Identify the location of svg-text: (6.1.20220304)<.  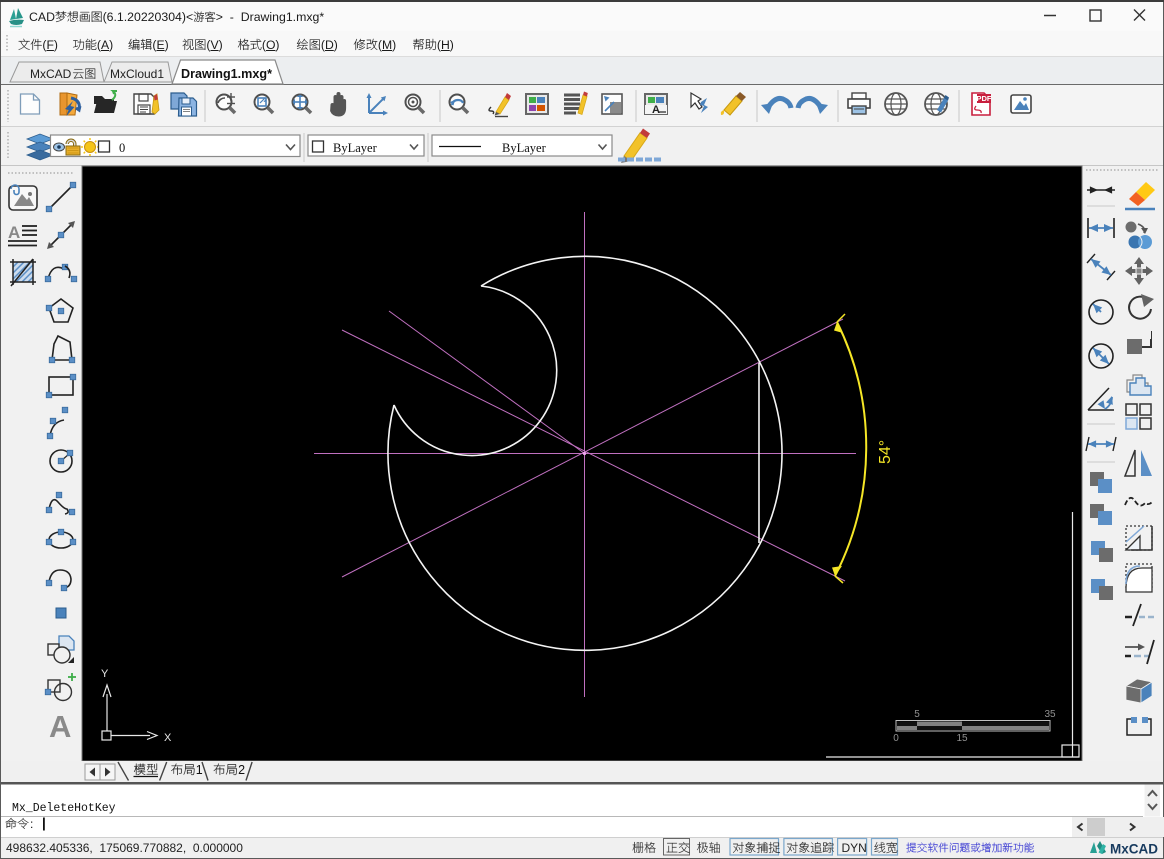
(148, 17).